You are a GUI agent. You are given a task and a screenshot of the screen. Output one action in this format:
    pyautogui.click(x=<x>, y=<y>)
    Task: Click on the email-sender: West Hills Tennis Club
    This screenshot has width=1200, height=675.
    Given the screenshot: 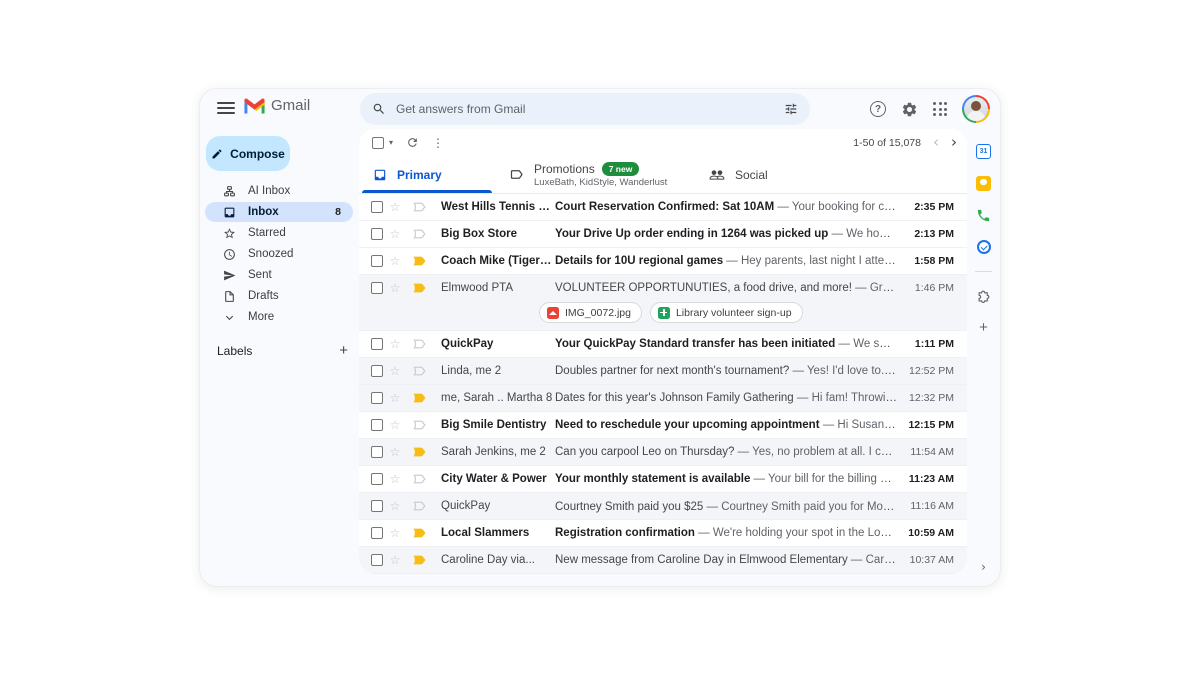 What is the action you would take?
    pyautogui.click(x=498, y=207)
    